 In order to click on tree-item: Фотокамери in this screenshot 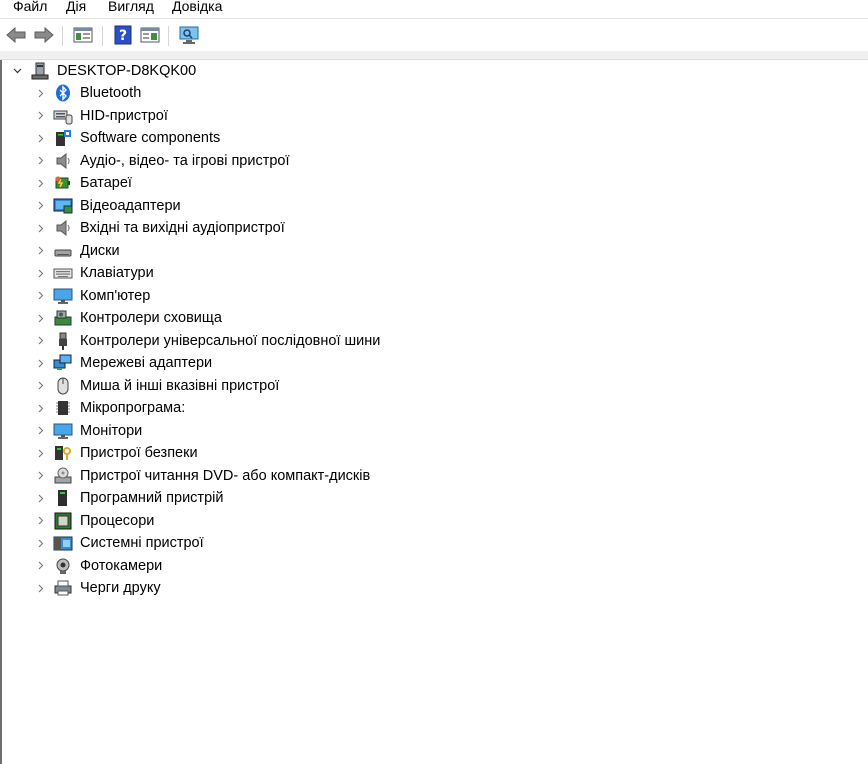, I will do `click(212, 566)`.